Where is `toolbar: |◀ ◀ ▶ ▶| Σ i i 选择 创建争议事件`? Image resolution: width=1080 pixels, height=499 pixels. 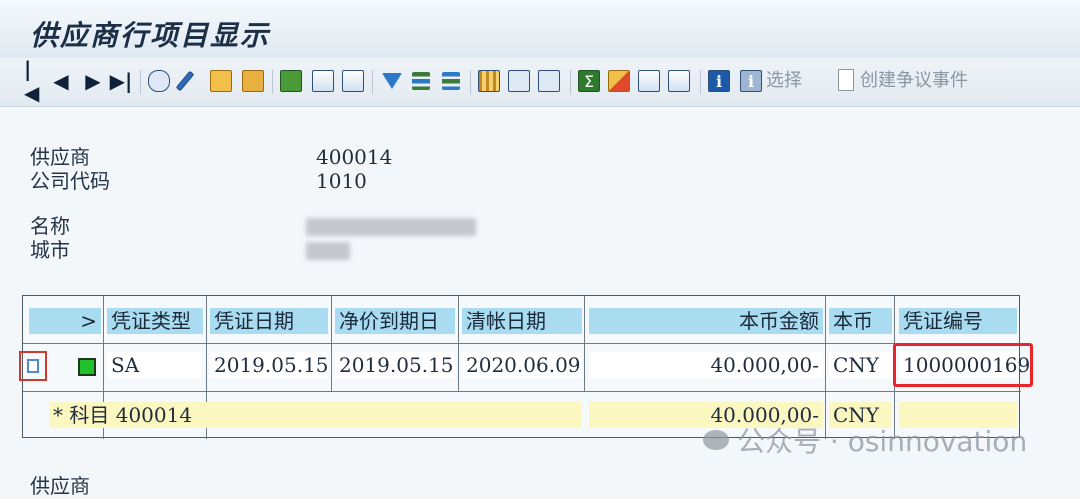 toolbar: |◀ ◀ ▶ ▶| Σ i i 选择 创建争议事件 is located at coordinates (540, 82).